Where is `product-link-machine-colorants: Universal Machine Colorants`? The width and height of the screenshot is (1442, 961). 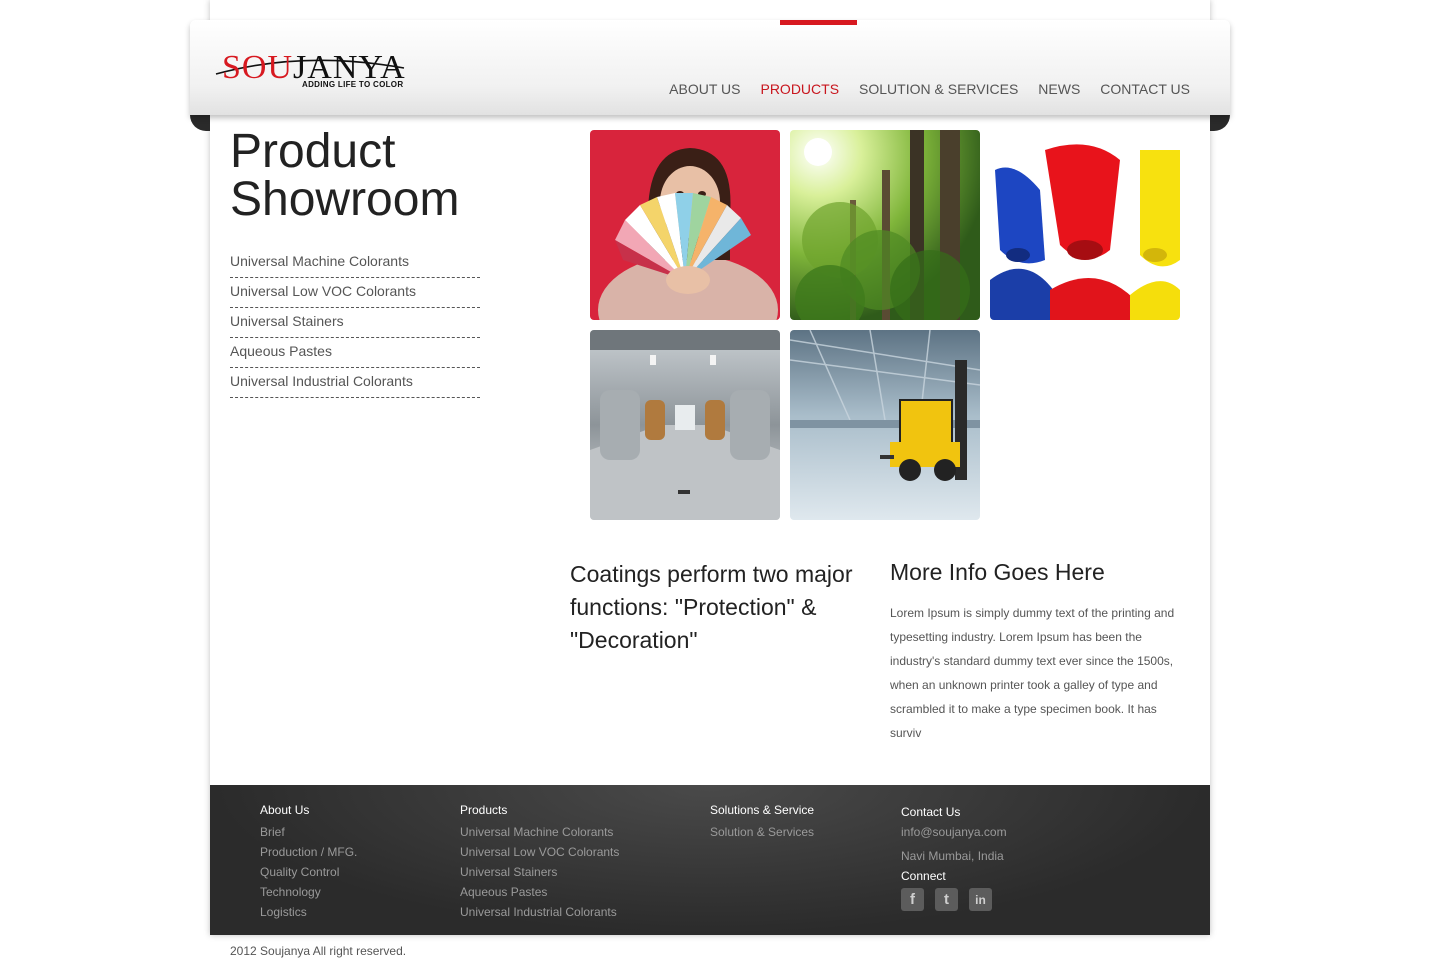 product-link-machine-colorants: Universal Machine Colorants is located at coordinates (355, 263).